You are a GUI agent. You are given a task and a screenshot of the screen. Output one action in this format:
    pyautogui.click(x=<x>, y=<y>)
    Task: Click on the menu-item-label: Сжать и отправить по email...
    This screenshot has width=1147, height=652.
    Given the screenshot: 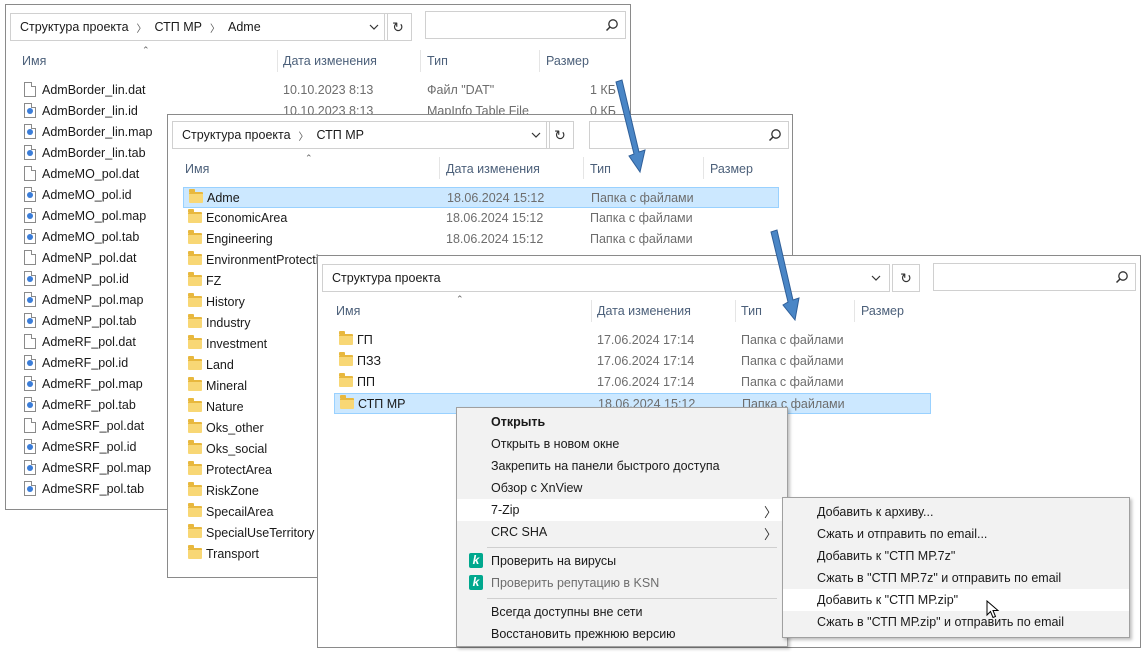 What is the action you would take?
    pyautogui.click(x=902, y=534)
    